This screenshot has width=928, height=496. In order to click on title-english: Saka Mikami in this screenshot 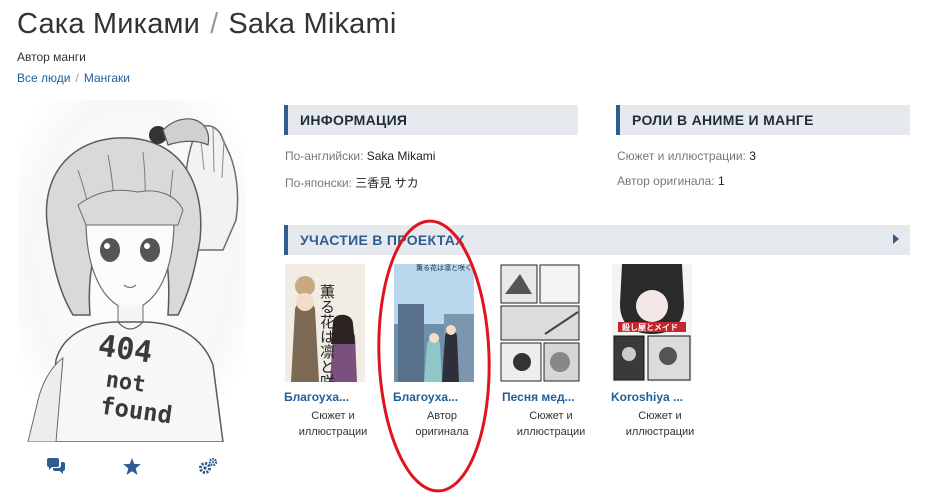, I will do `click(312, 24)`.